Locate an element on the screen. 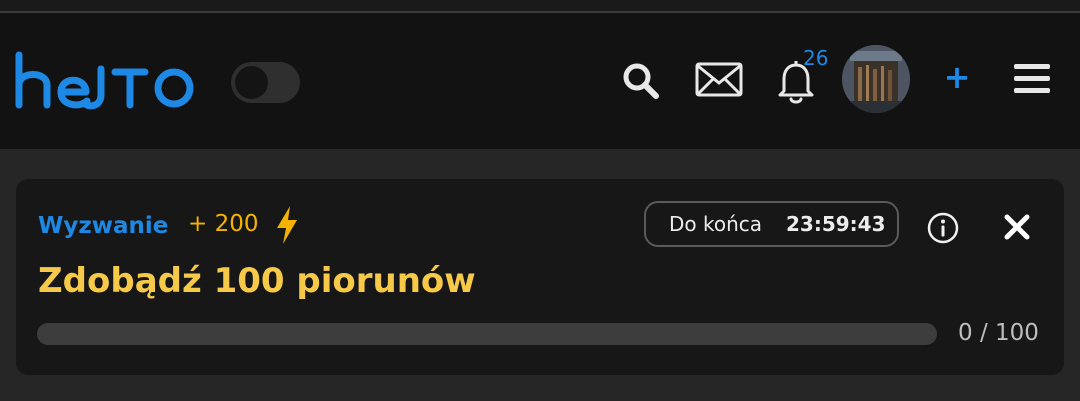 Image resolution: width=1080 pixels, height=401 pixels. timer-value: 23:59:43 is located at coordinates (836, 224).